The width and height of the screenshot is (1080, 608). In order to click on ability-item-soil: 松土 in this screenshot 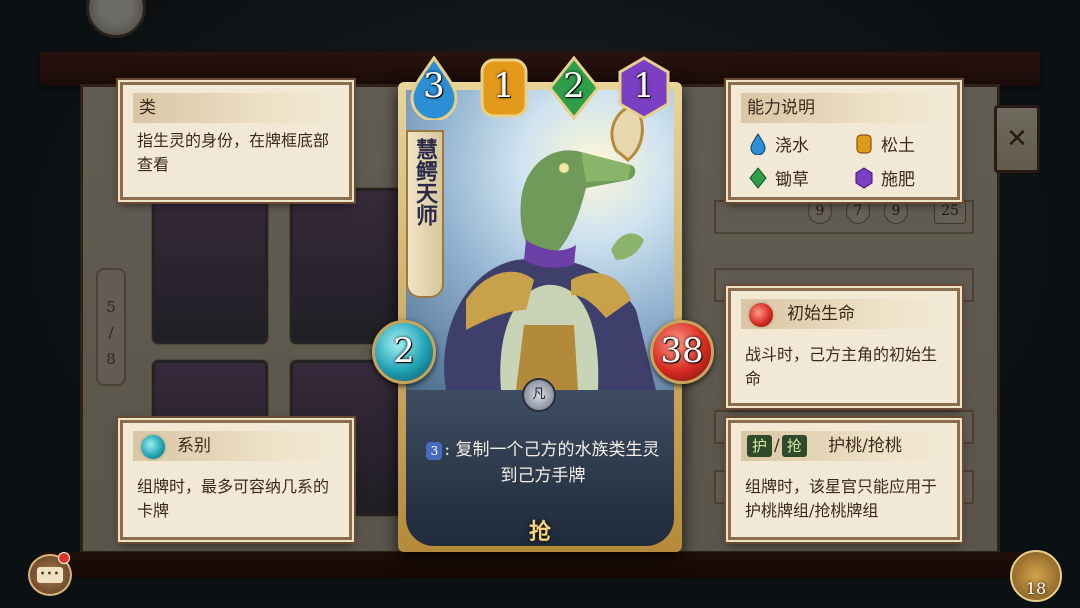, I will do `click(885, 143)`.